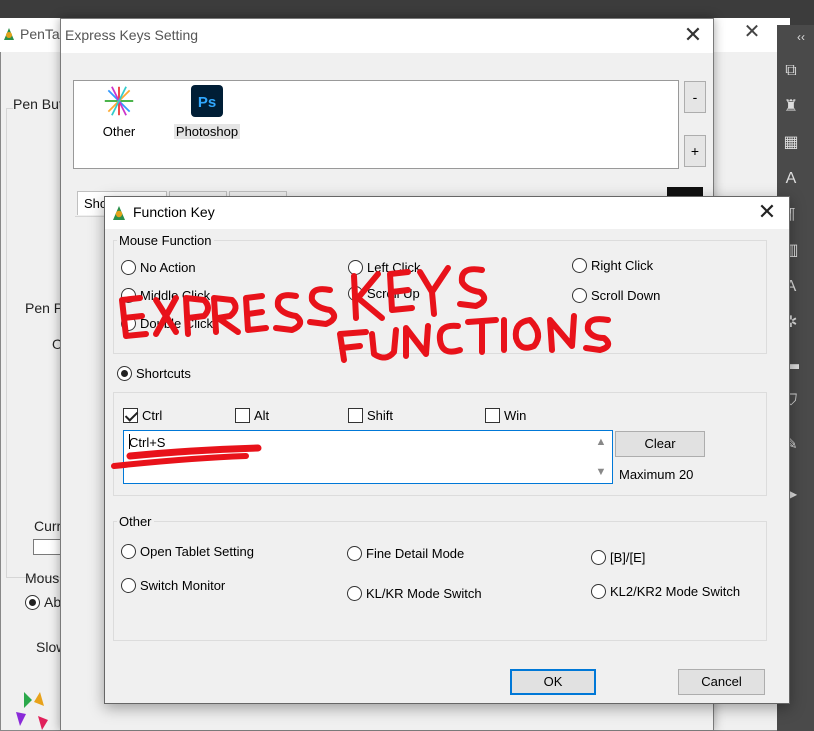 Image resolution: width=814 pixels, height=731 pixels. I want to click on scroll-up-radio: Scroll Up, so click(384, 293).